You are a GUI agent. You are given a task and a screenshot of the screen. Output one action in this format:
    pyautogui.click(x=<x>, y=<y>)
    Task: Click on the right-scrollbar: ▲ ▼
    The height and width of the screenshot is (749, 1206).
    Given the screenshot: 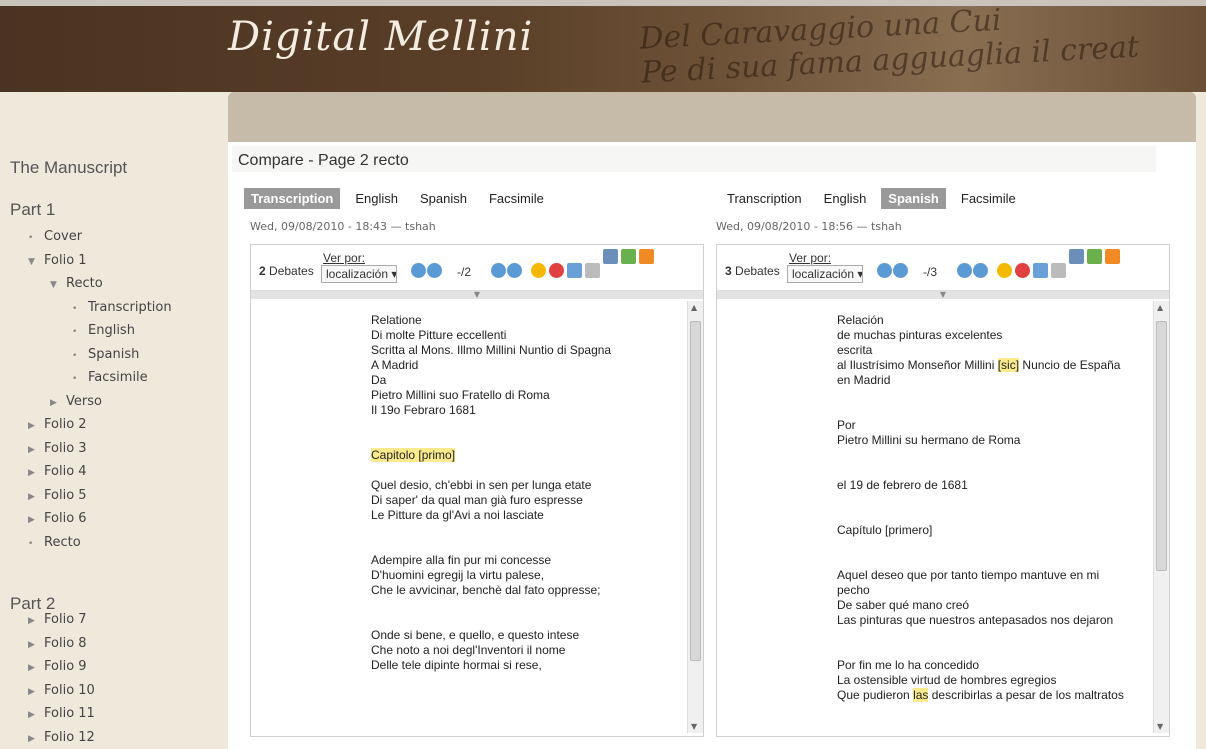 What is the action you would take?
    pyautogui.click(x=1161, y=517)
    